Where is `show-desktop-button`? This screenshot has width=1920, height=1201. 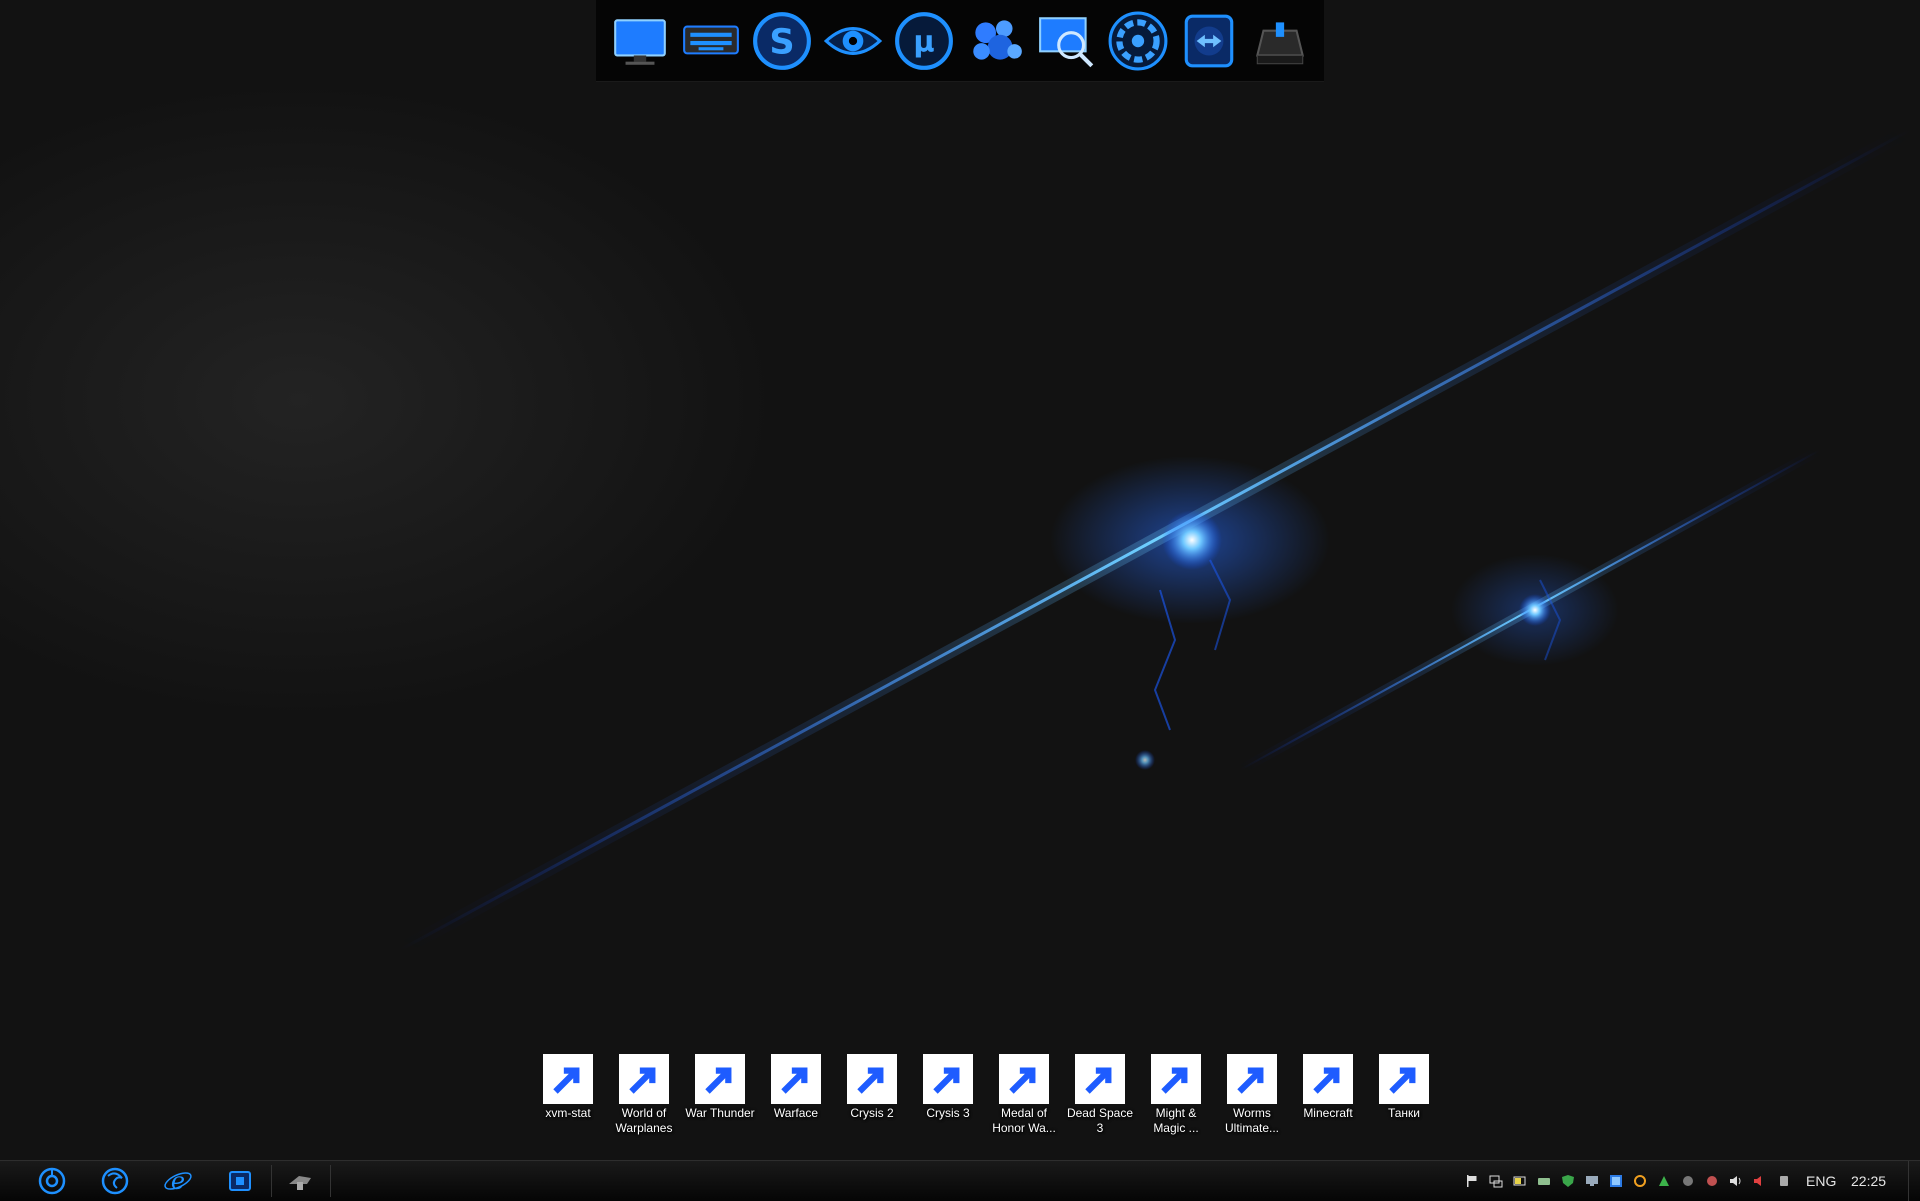
show-desktop-button is located at coordinates (1914, 1181).